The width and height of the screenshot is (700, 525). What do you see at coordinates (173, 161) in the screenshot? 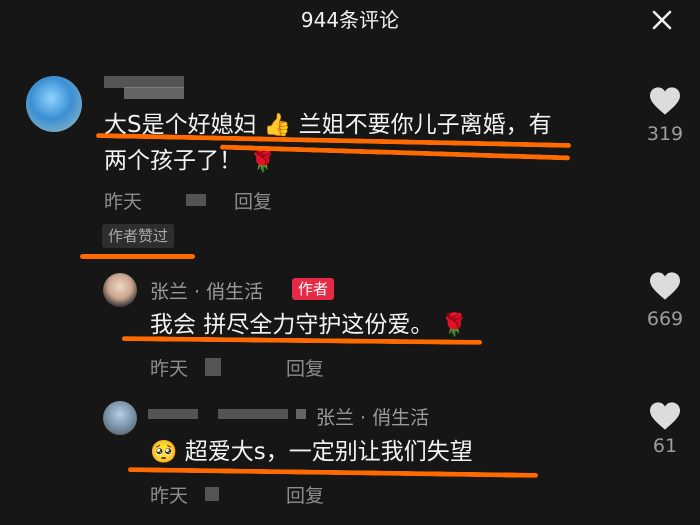
I see `comment-text-part: 两个孩子了！` at bounding box center [173, 161].